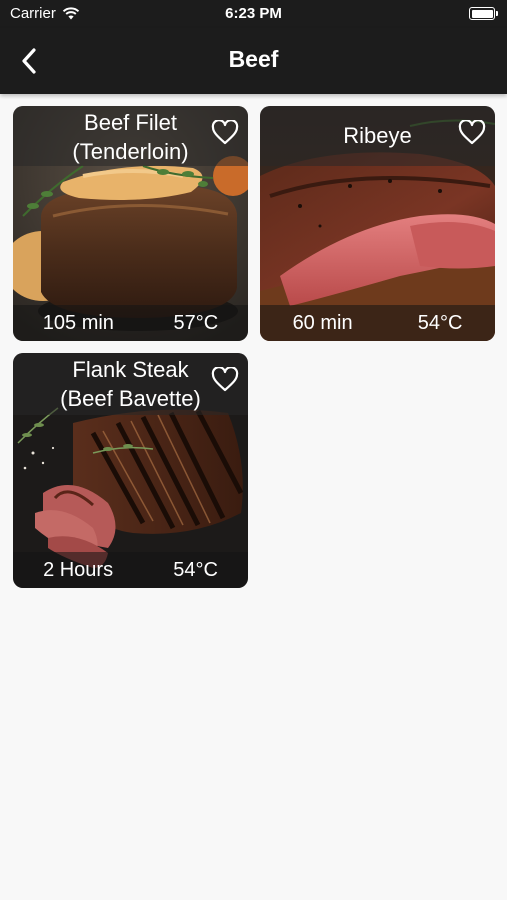 The height and width of the screenshot is (900, 507). Describe the element at coordinates (196, 322) in the screenshot. I see `cook-temperature: 57°C` at that location.